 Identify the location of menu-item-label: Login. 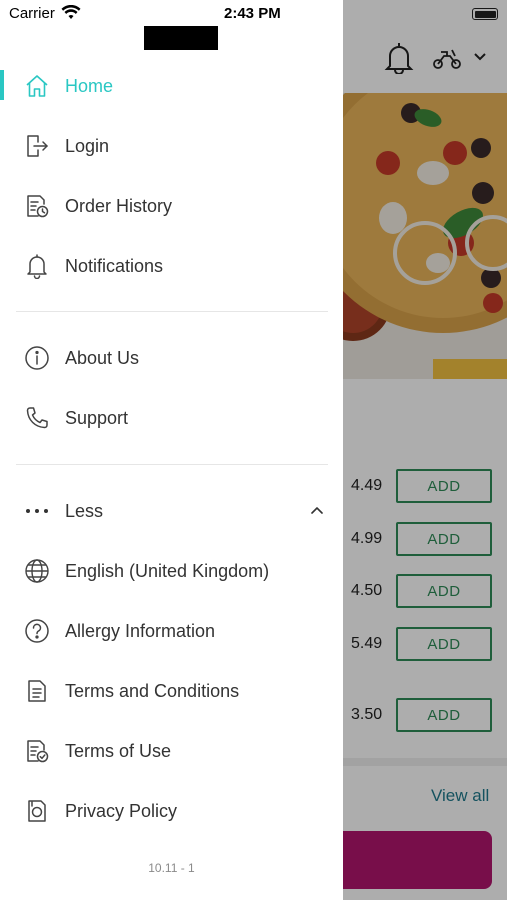
(87, 145).